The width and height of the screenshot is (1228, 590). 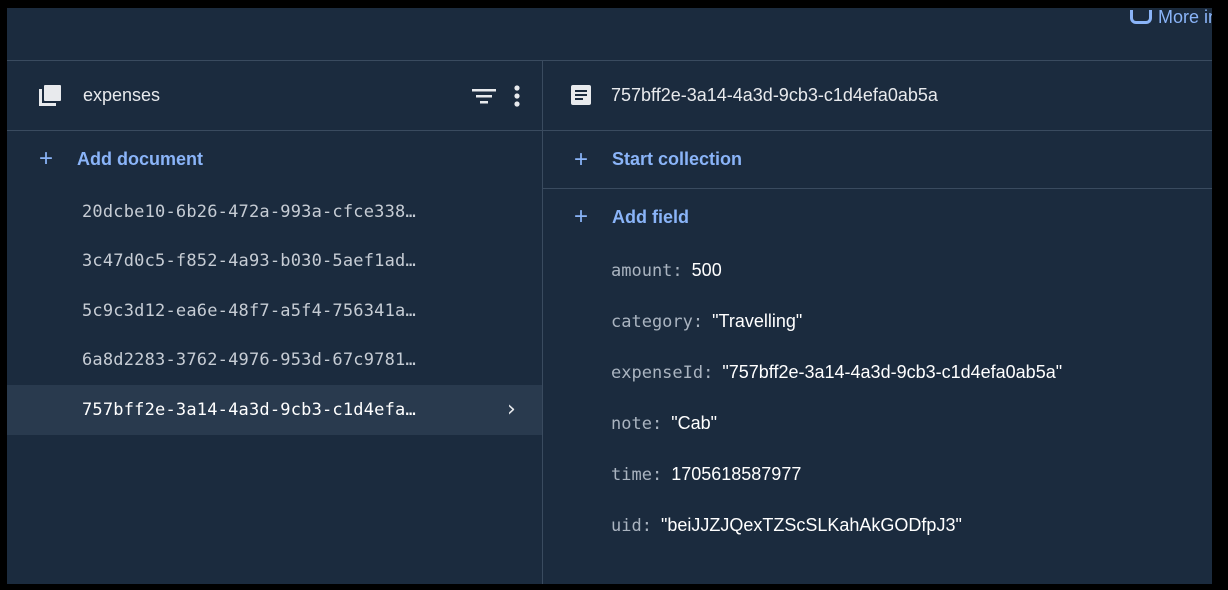 What do you see at coordinates (877, 217) in the screenshot?
I see `add-field-button: + Add field` at bounding box center [877, 217].